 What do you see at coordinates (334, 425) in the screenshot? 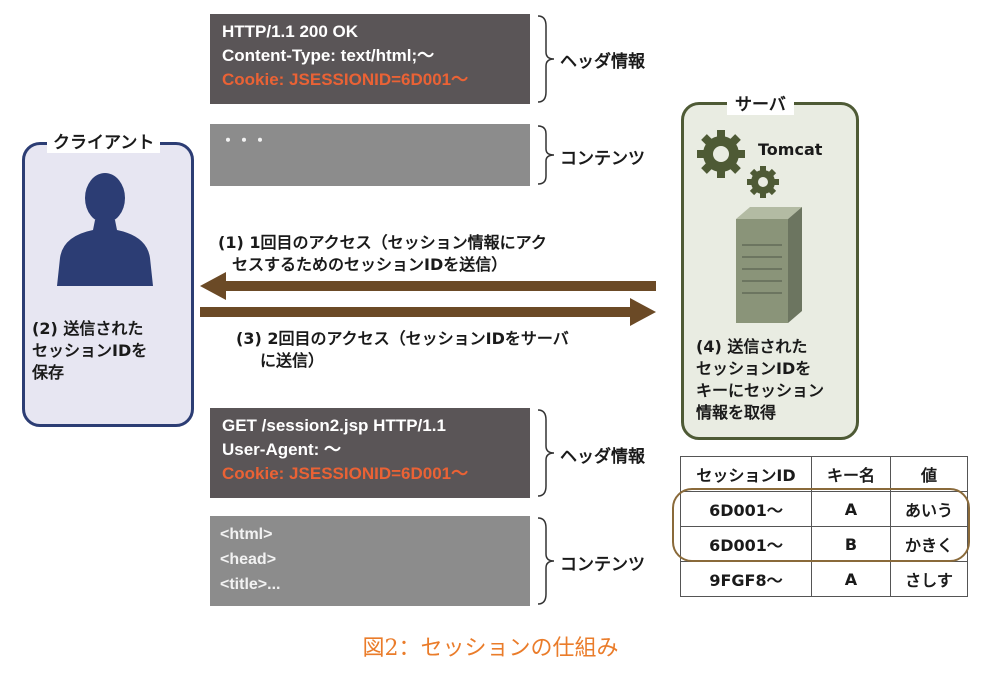
I see `request-line: GET /session2.jsp HTTP/1.1` at bounding box center [334, 425].